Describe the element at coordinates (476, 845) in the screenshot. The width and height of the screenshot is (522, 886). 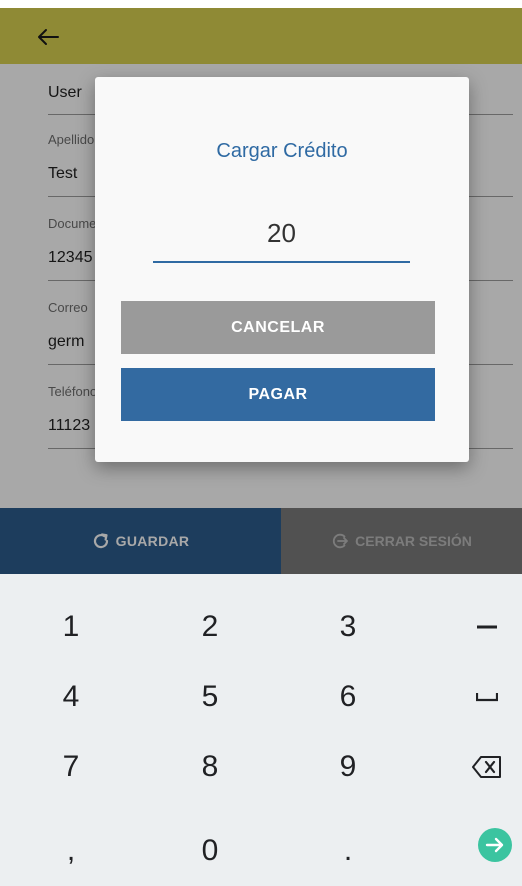
I see `key-enter` at that location.